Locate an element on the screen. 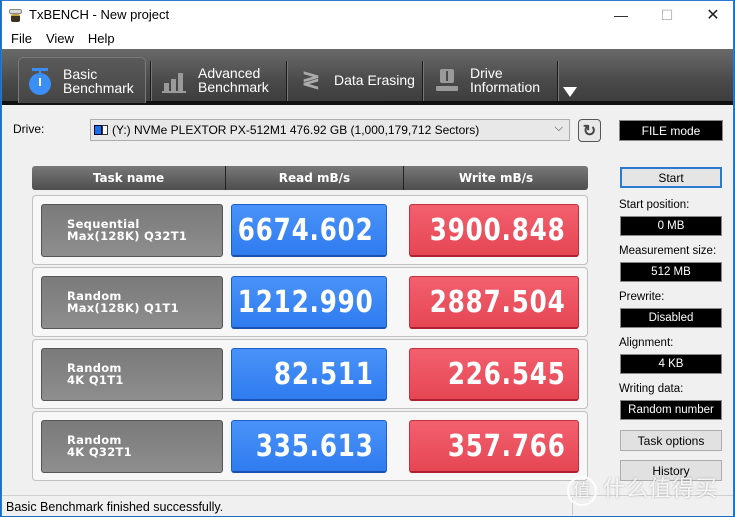 This screenshot has height=517, width=735. write-value-text: 2887.504 is located at coordinates (498, 302).